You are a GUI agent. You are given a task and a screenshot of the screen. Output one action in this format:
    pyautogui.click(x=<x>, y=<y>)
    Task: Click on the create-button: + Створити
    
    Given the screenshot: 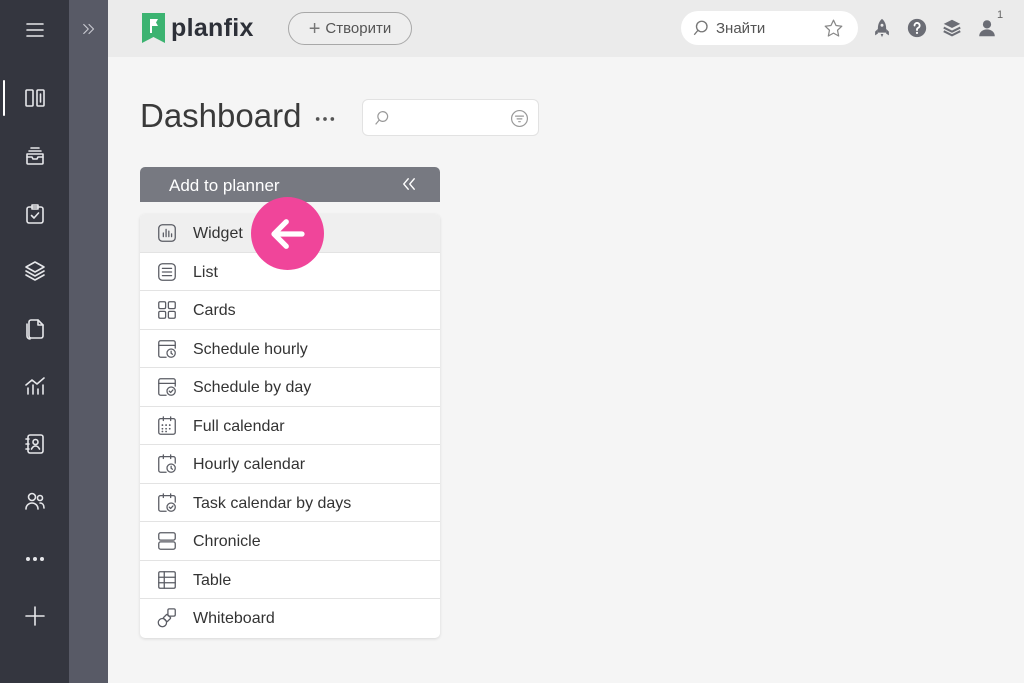 What is the action you would take?
    pyautogui.click(x=350, y=28)
    